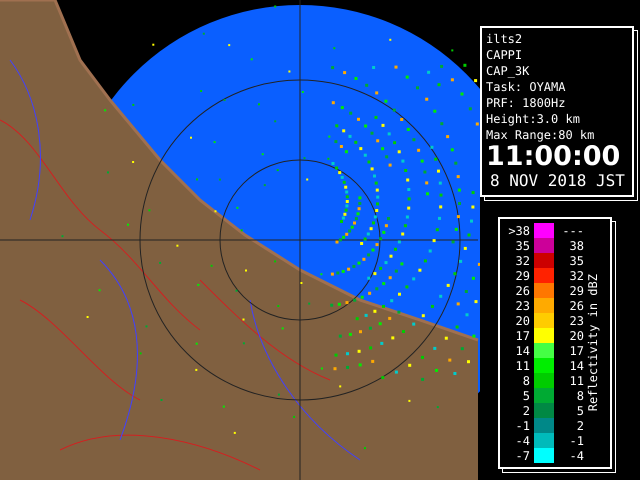  I want to click on legend-title: Reflectivity in dBZ, so click(593, 343).